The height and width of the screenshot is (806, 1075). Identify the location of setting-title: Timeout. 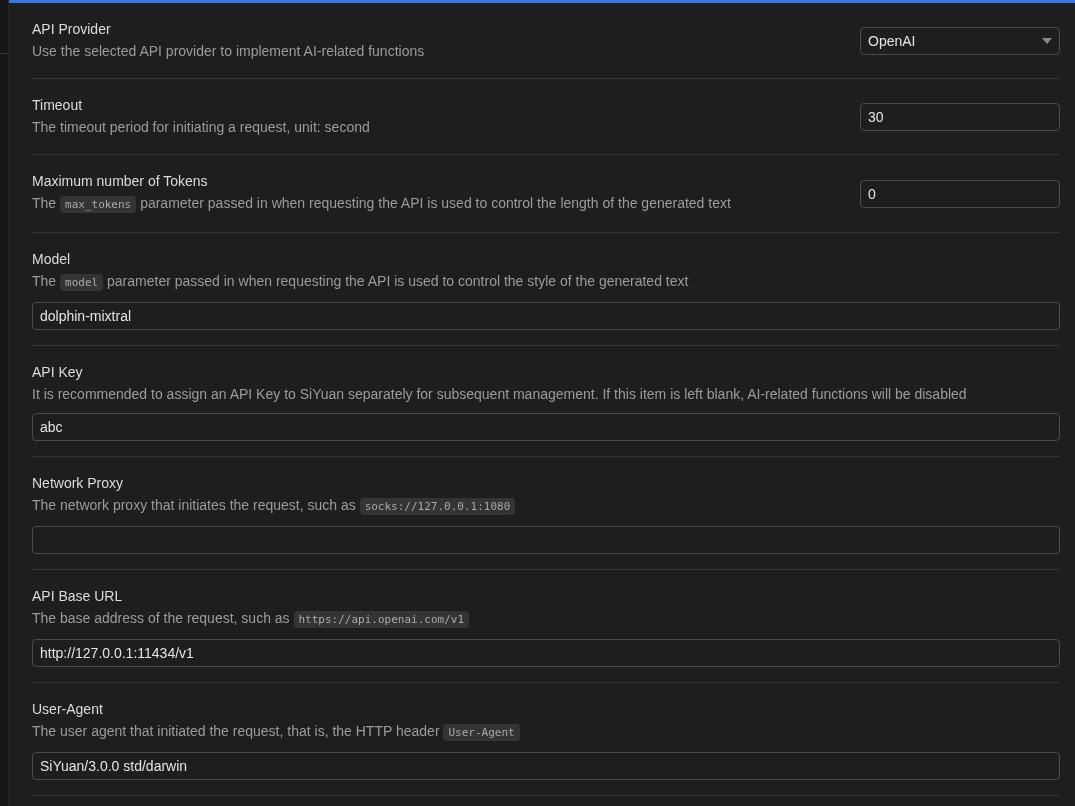
(58, 105).